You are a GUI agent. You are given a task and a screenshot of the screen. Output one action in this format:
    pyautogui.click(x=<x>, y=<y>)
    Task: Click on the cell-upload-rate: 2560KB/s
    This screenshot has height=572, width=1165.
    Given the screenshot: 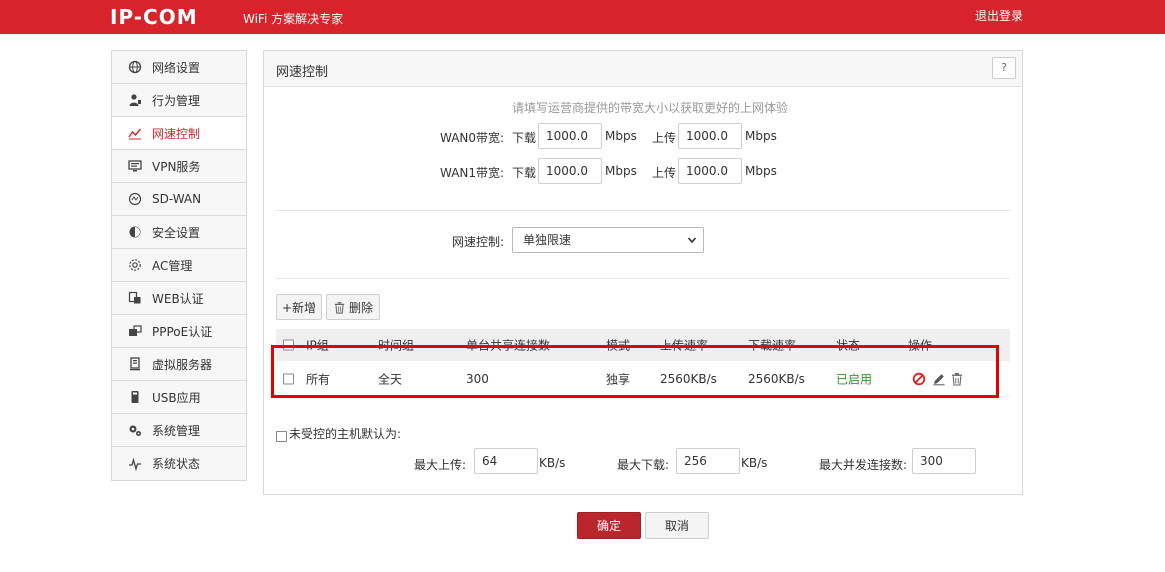 What is the action you would take?
    pyautogui.click(x=688, y=378)
    